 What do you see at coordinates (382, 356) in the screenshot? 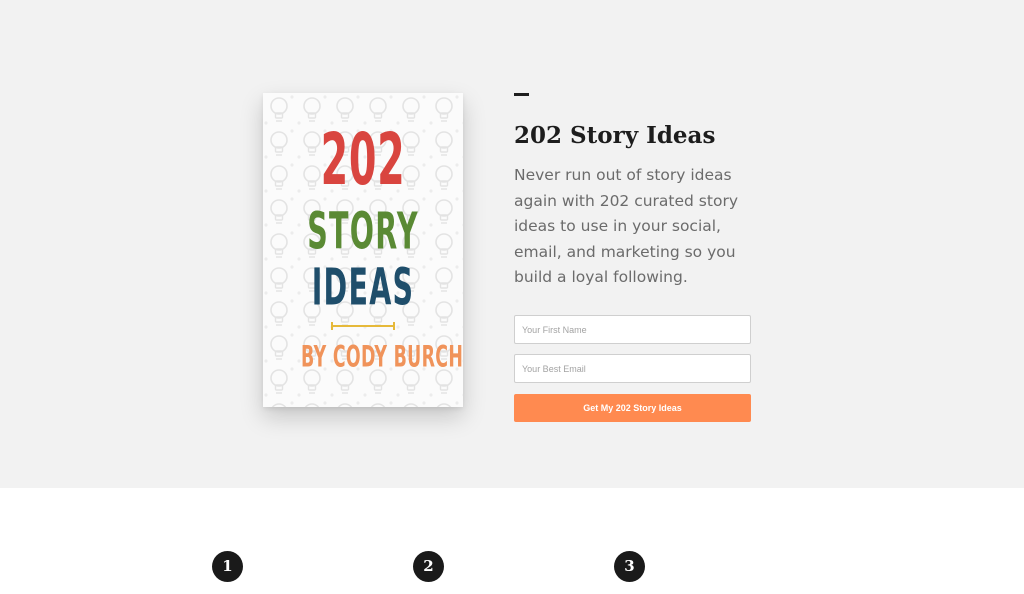
I see `book-author: BY CODY BURCH` at bounding box center [382, 356].